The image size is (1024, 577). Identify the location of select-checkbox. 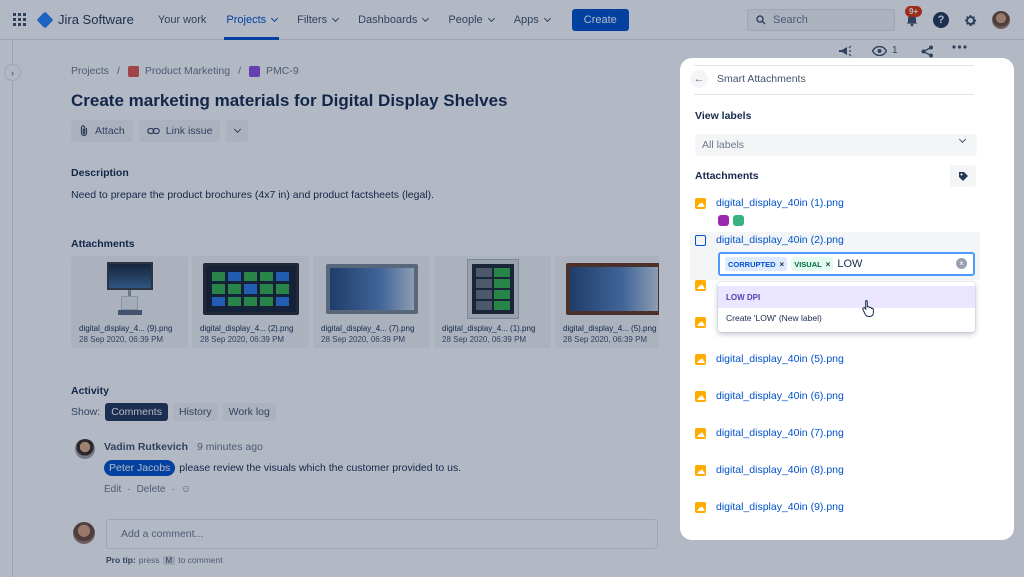
(700, 240).